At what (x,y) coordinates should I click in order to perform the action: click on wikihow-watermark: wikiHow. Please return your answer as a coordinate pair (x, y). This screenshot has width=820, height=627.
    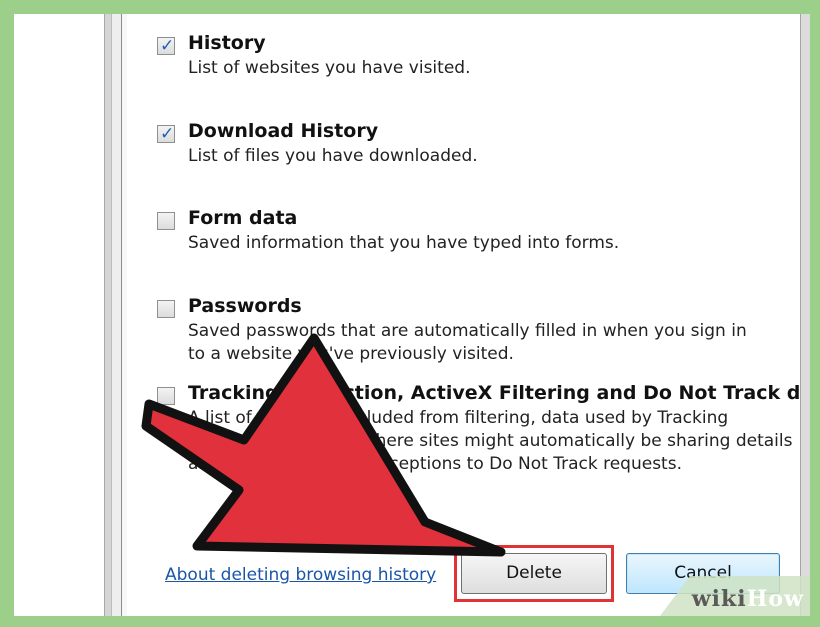
    Looking at the image, I should click on (735, 596).